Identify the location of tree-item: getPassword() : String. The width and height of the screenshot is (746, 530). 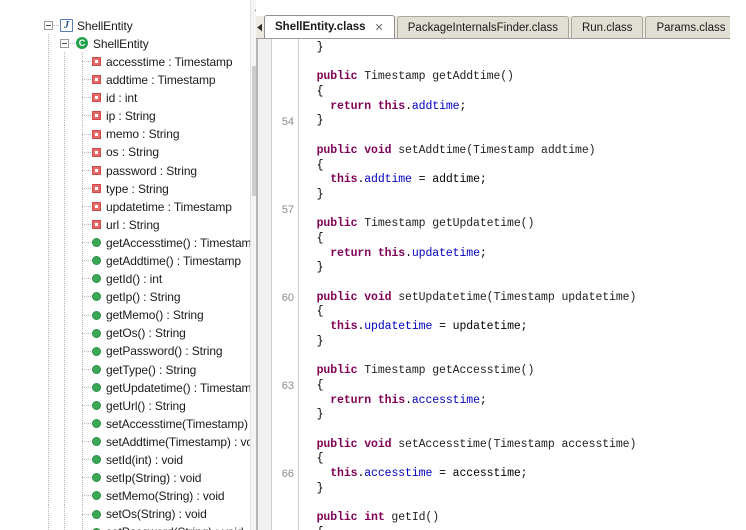
(125, 350).